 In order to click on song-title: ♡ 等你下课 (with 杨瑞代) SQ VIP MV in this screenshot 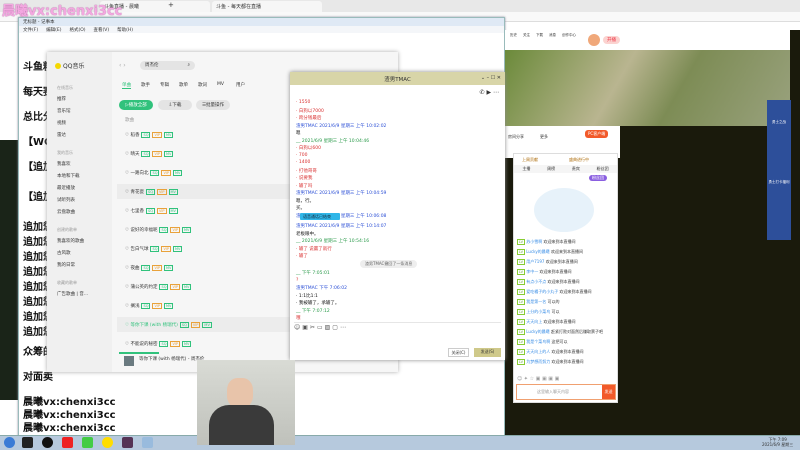, I will do `click(207, 324)`.